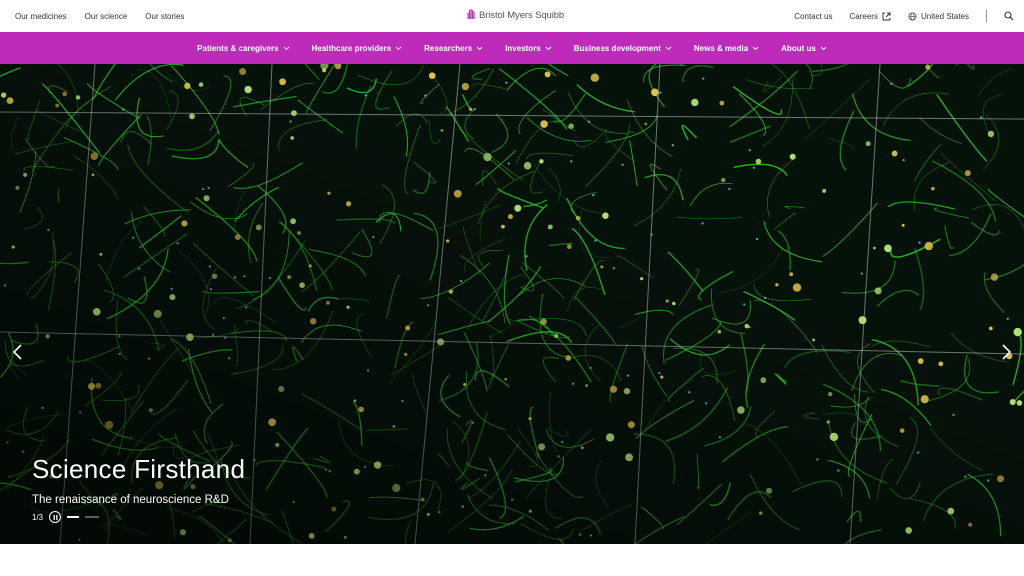 Image resolution: width=1024 pixels, height=576 pixels. I want to click on nav-healthcare-providers: Healthcare providers, so click(357, 48).